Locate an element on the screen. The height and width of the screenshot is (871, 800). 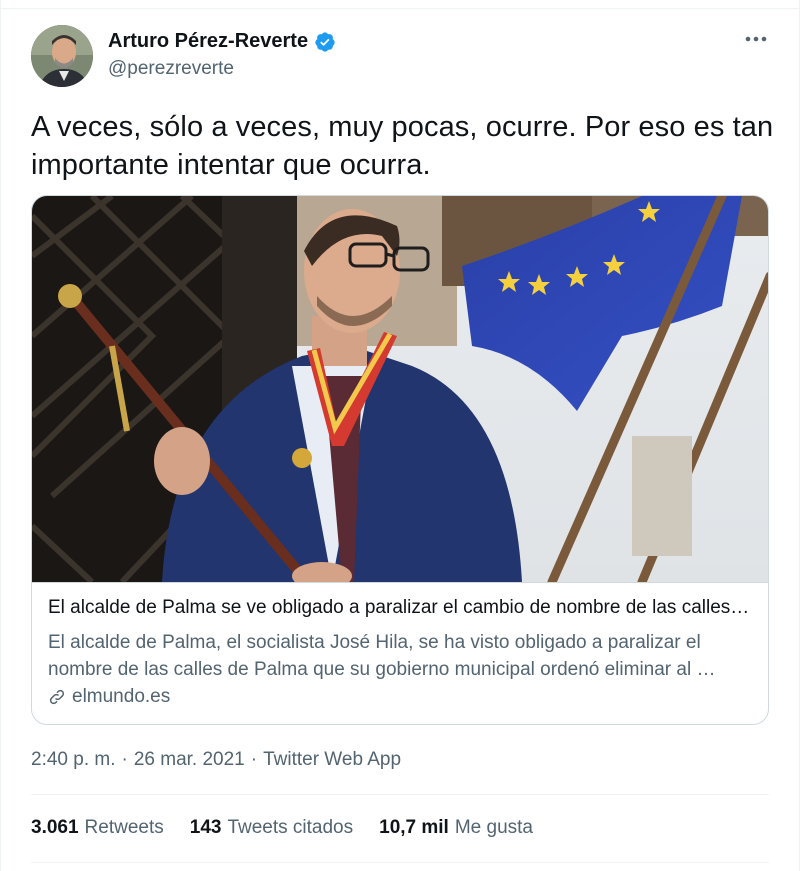
tweet-date: 26 mar. 2021 is located at coordinates (189, 760).